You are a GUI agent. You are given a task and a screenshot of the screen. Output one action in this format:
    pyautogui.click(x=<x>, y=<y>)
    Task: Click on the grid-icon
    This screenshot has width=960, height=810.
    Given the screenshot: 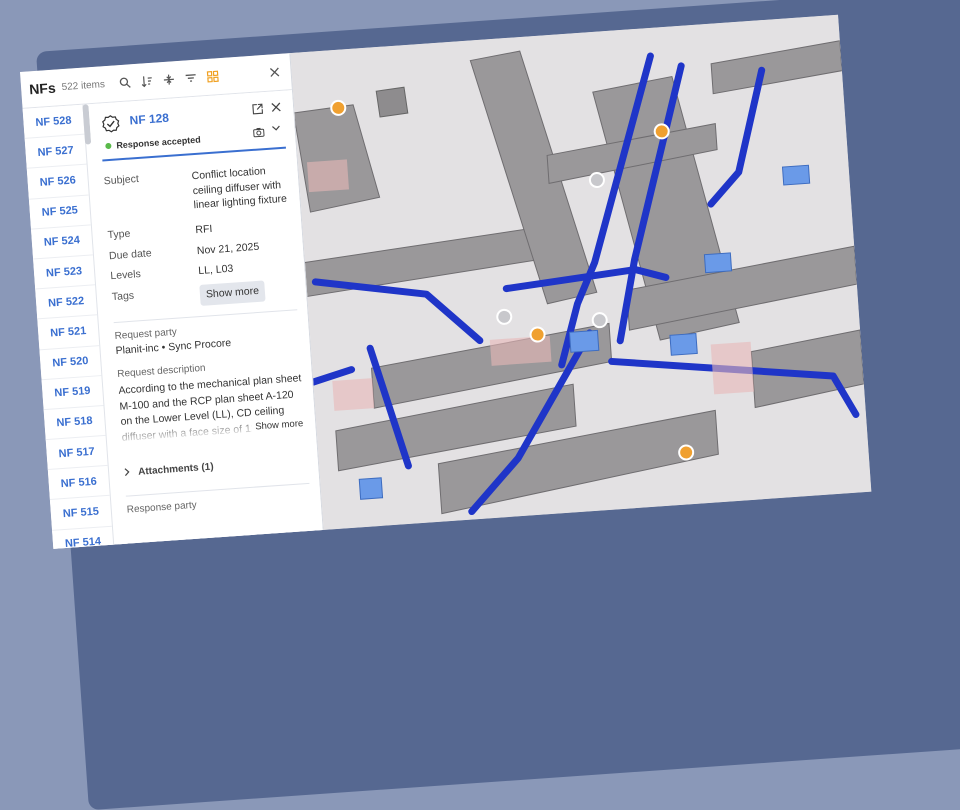 What is the action you would take?
    pyautogui.click(x=212, y=76)
    